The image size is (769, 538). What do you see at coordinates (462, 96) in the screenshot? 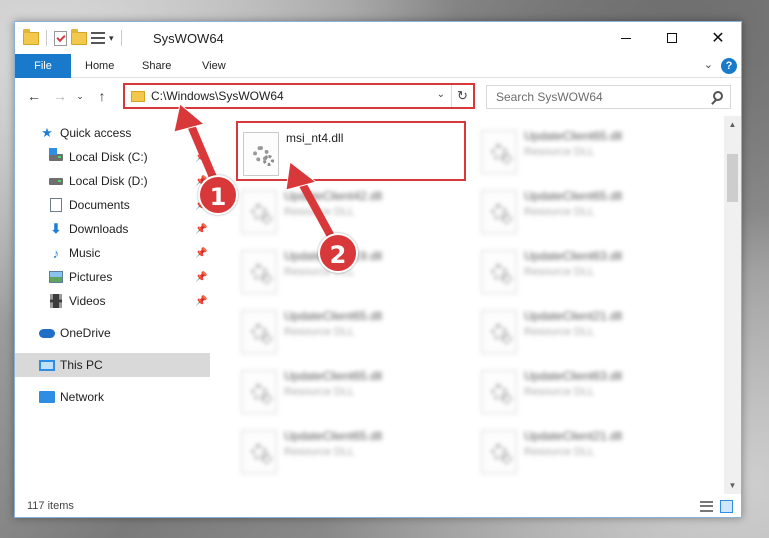
I see `refresh-button: ↻` at bounding box center [462, 96].